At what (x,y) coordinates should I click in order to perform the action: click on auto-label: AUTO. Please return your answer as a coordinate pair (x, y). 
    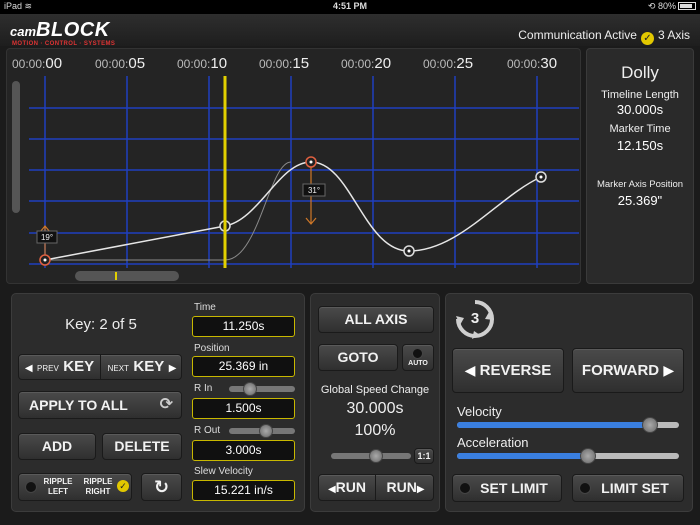
    Looking at the image, I should click on (418, 363).